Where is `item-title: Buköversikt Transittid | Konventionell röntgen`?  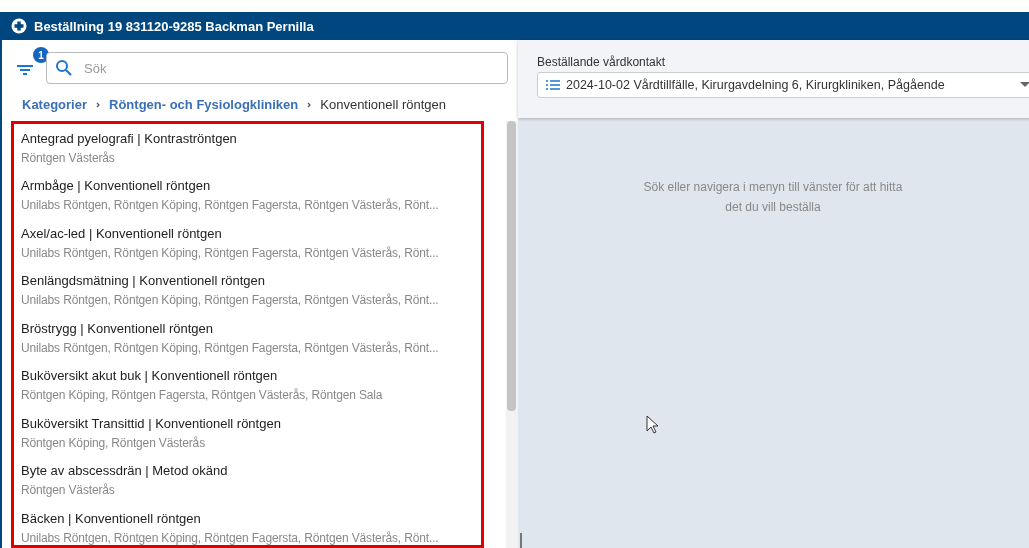 item-title: Buköversikt Transittid | Konventionell röntgen is located at coordinates (151, 423).